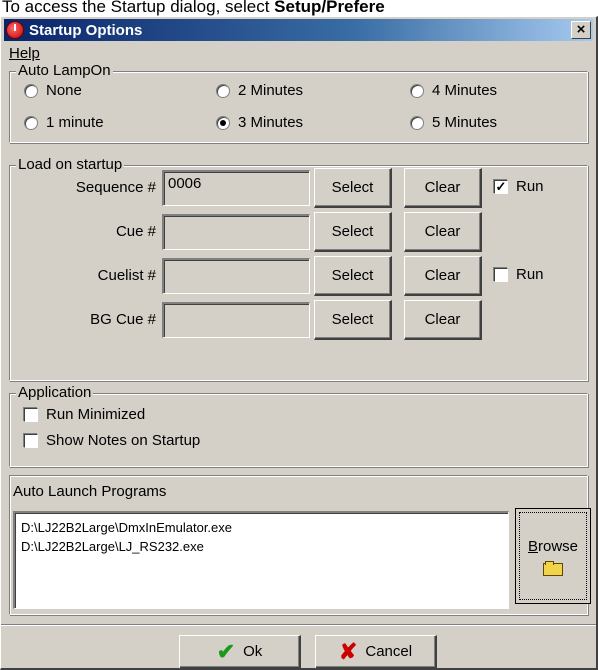 The image size is (598, 670). What do you see at coordinates (115, 187) in the screenshot?
I see `sequence-label: Sequence #` at bounding box center [115, 187].